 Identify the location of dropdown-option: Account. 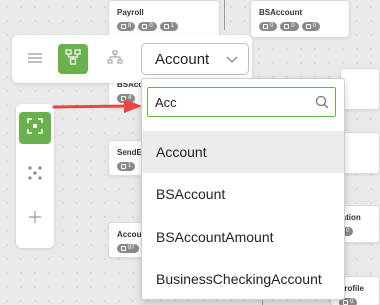
(243, 152).